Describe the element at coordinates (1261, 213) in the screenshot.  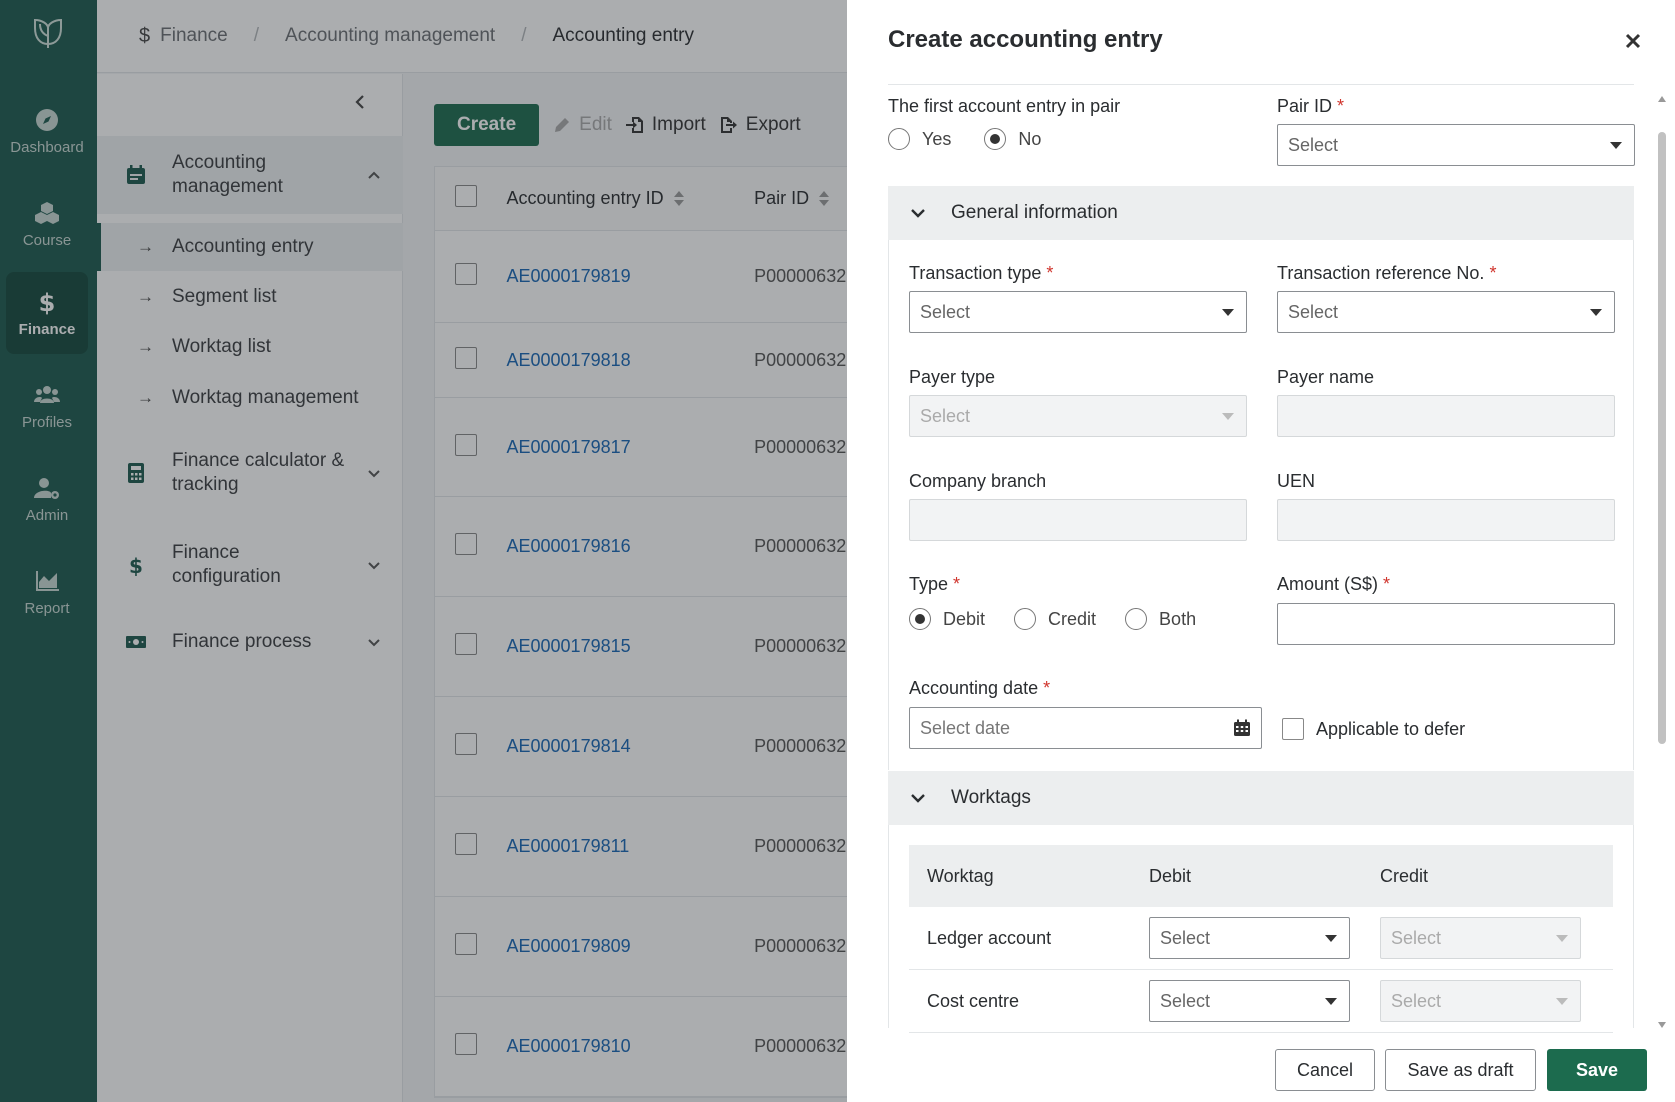
I see `general-information-section-toggle: General information` at that location.